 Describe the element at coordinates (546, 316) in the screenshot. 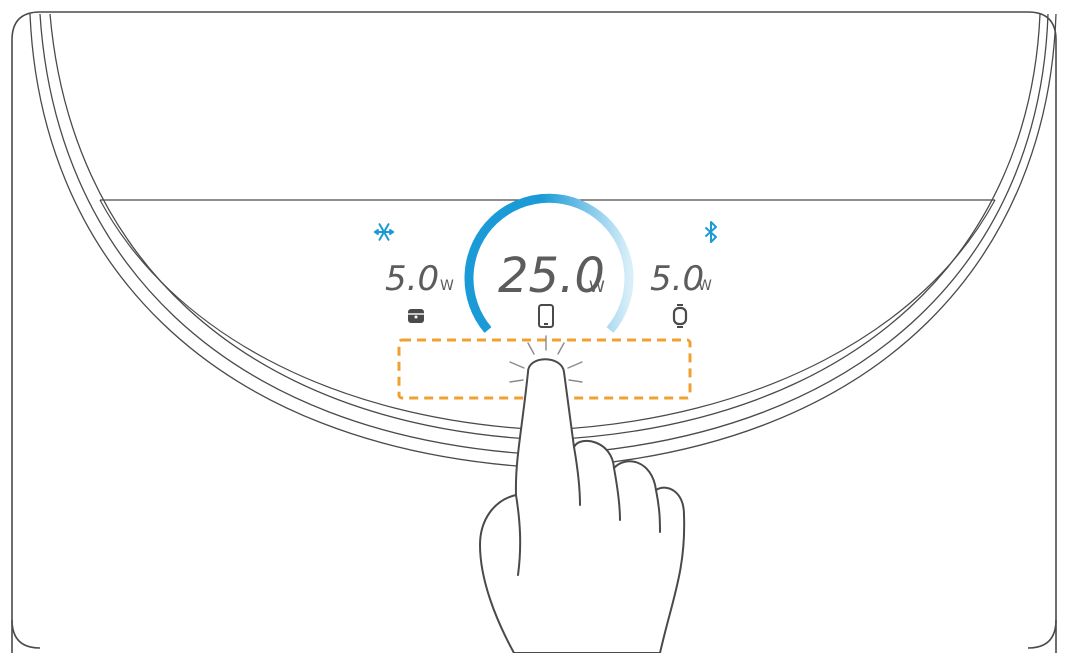

I see `phone-icon` at that location.